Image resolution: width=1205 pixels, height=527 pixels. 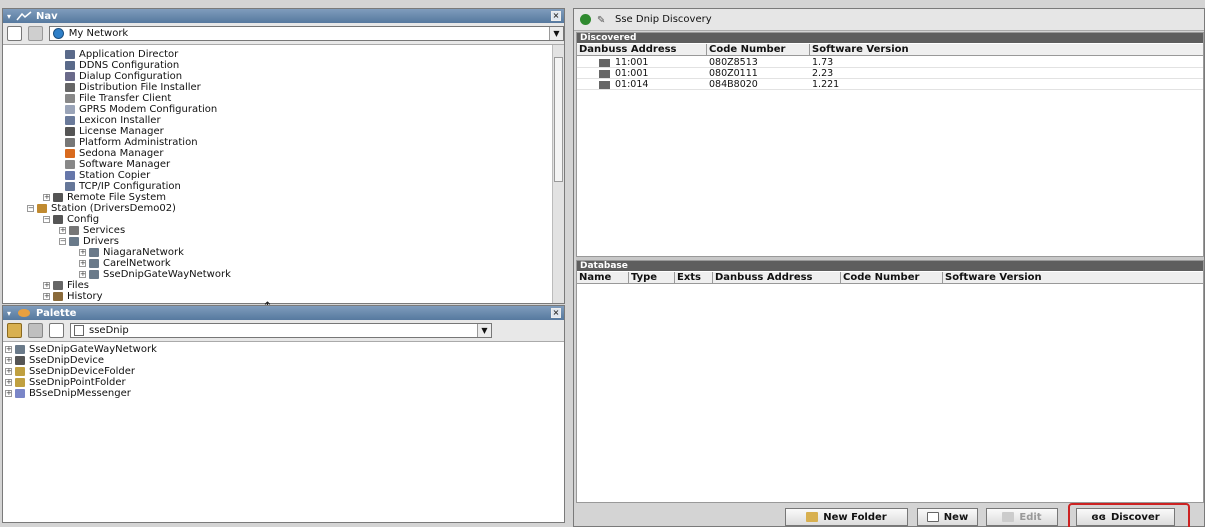 What do you see at coordinates (276, 186) in the screenshot?
I see `tree-node: TCP/IP Configuration` at bounding box center [276, 186].